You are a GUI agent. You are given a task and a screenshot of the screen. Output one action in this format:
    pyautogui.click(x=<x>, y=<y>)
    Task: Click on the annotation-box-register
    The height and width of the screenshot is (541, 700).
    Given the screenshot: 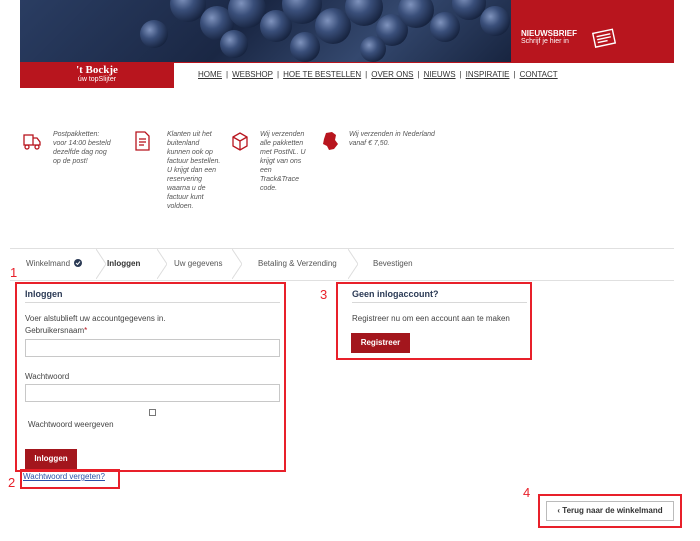 What is the action you would take?
    pyautogui.click(x=434, y=321)
    